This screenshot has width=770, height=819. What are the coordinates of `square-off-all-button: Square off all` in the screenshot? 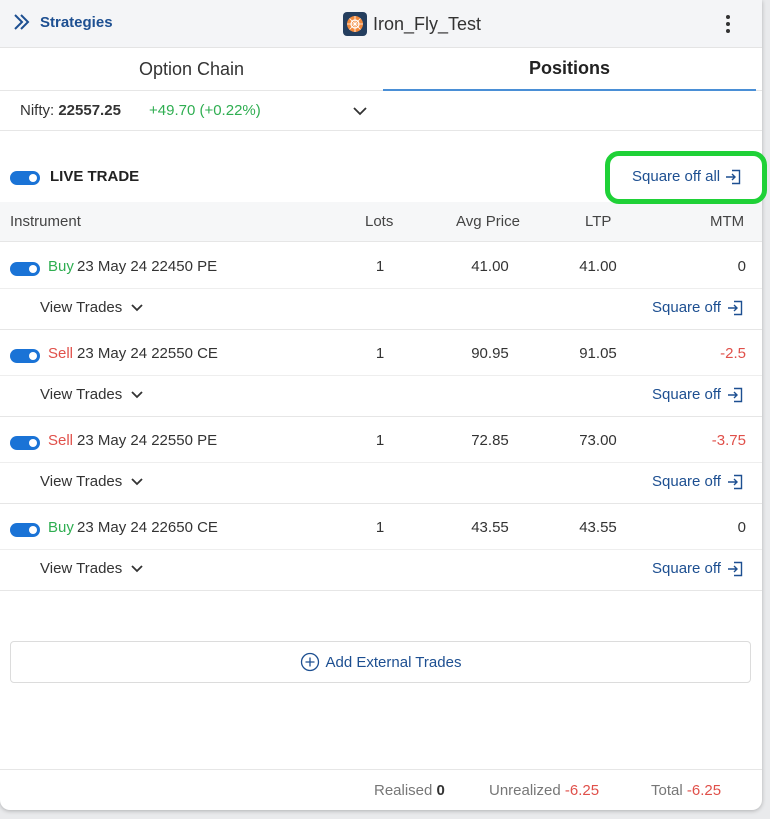 It's located at (686, 176).